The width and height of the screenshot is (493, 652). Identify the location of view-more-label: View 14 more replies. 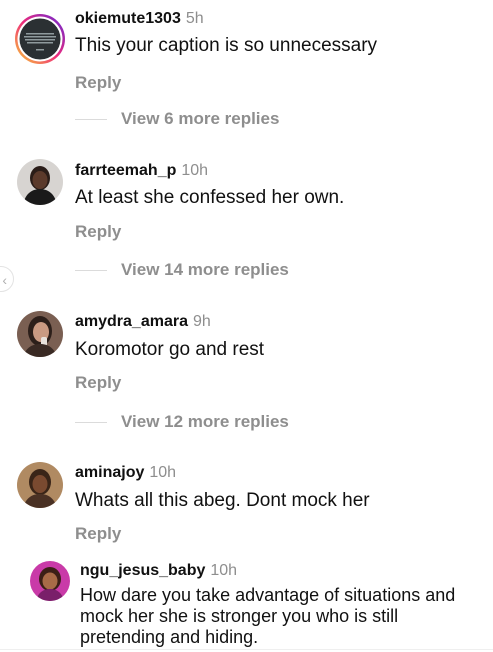
(205, 269).